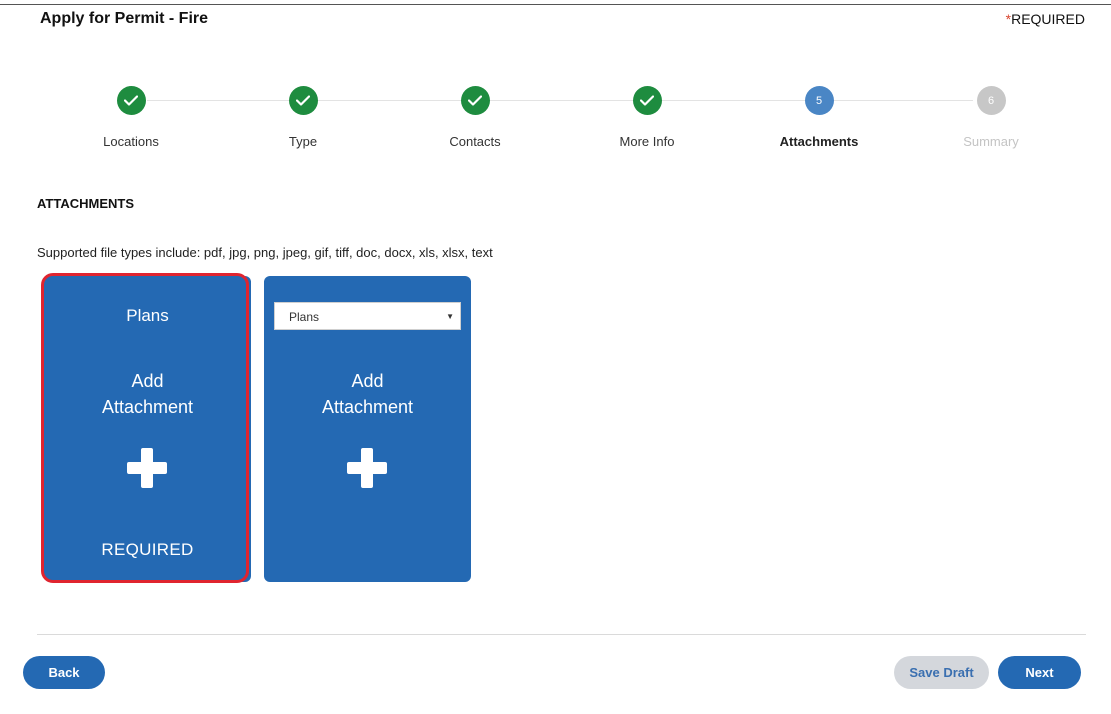 The width and height of the screenshot is (1111, 714). I want to click on required-text: REQUIRED, so click(147, 549).